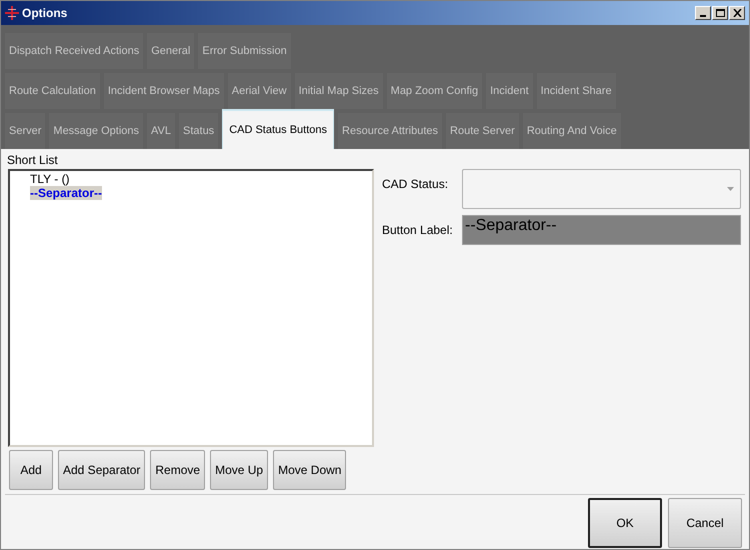 The image size is (750, 550). Describe the element at coordinates (74, 51) in the screenshot. I see `tab: Dispatch Received Actions` at that location.